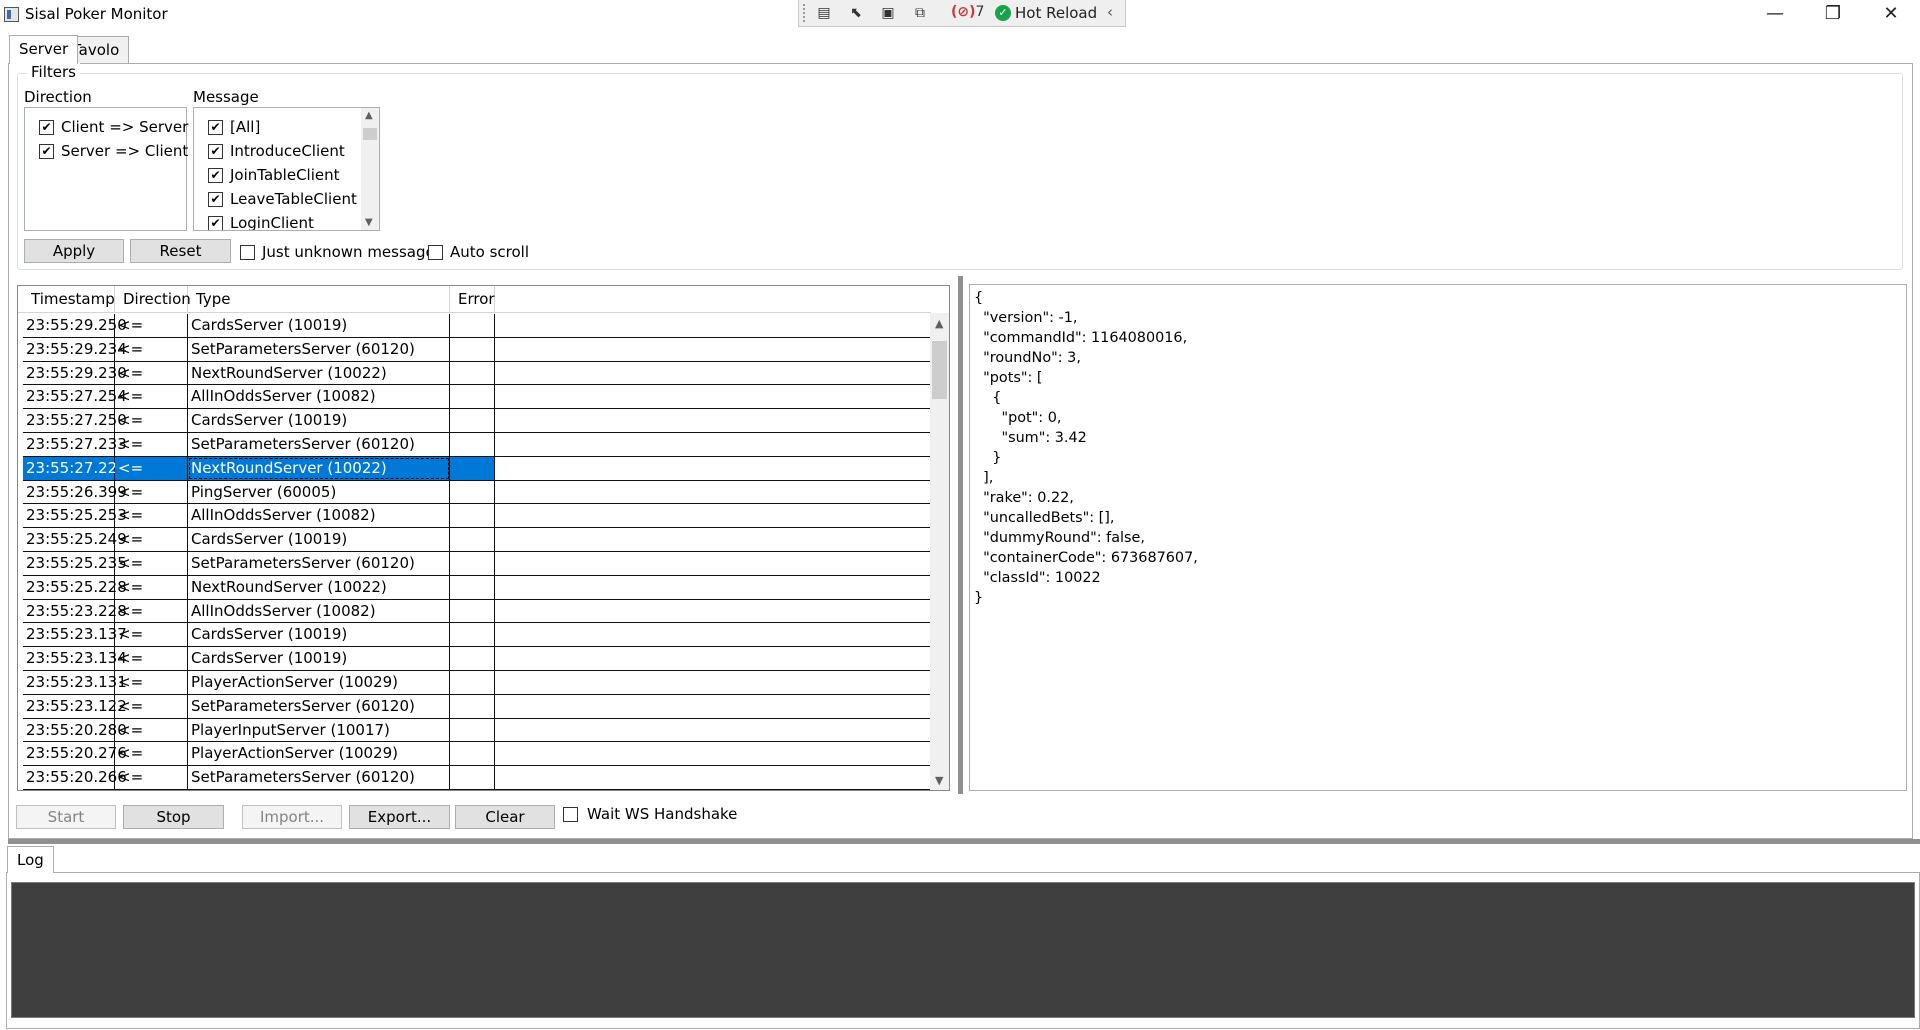  I want to click on tab-log: Log, so click(30, 859).